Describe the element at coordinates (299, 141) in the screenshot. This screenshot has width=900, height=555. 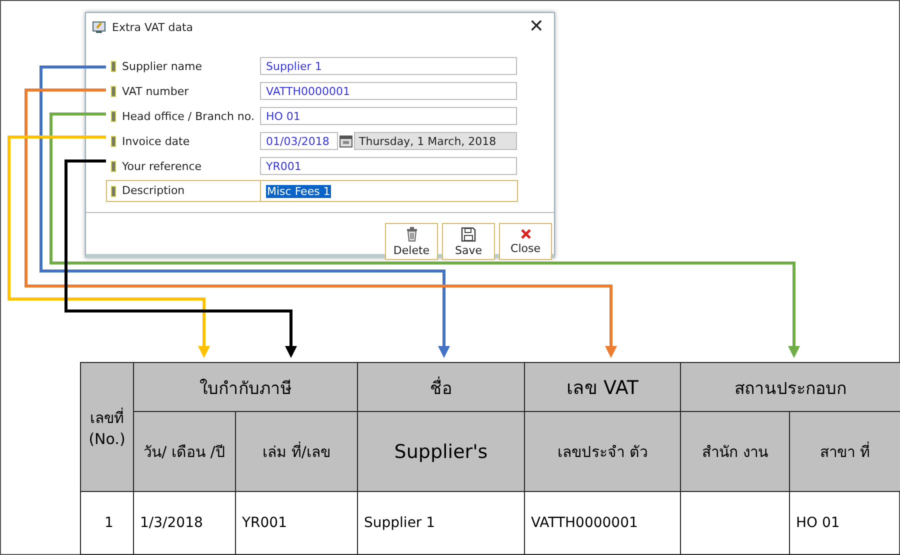
I see `date-field: 01/03/2018` at that location.